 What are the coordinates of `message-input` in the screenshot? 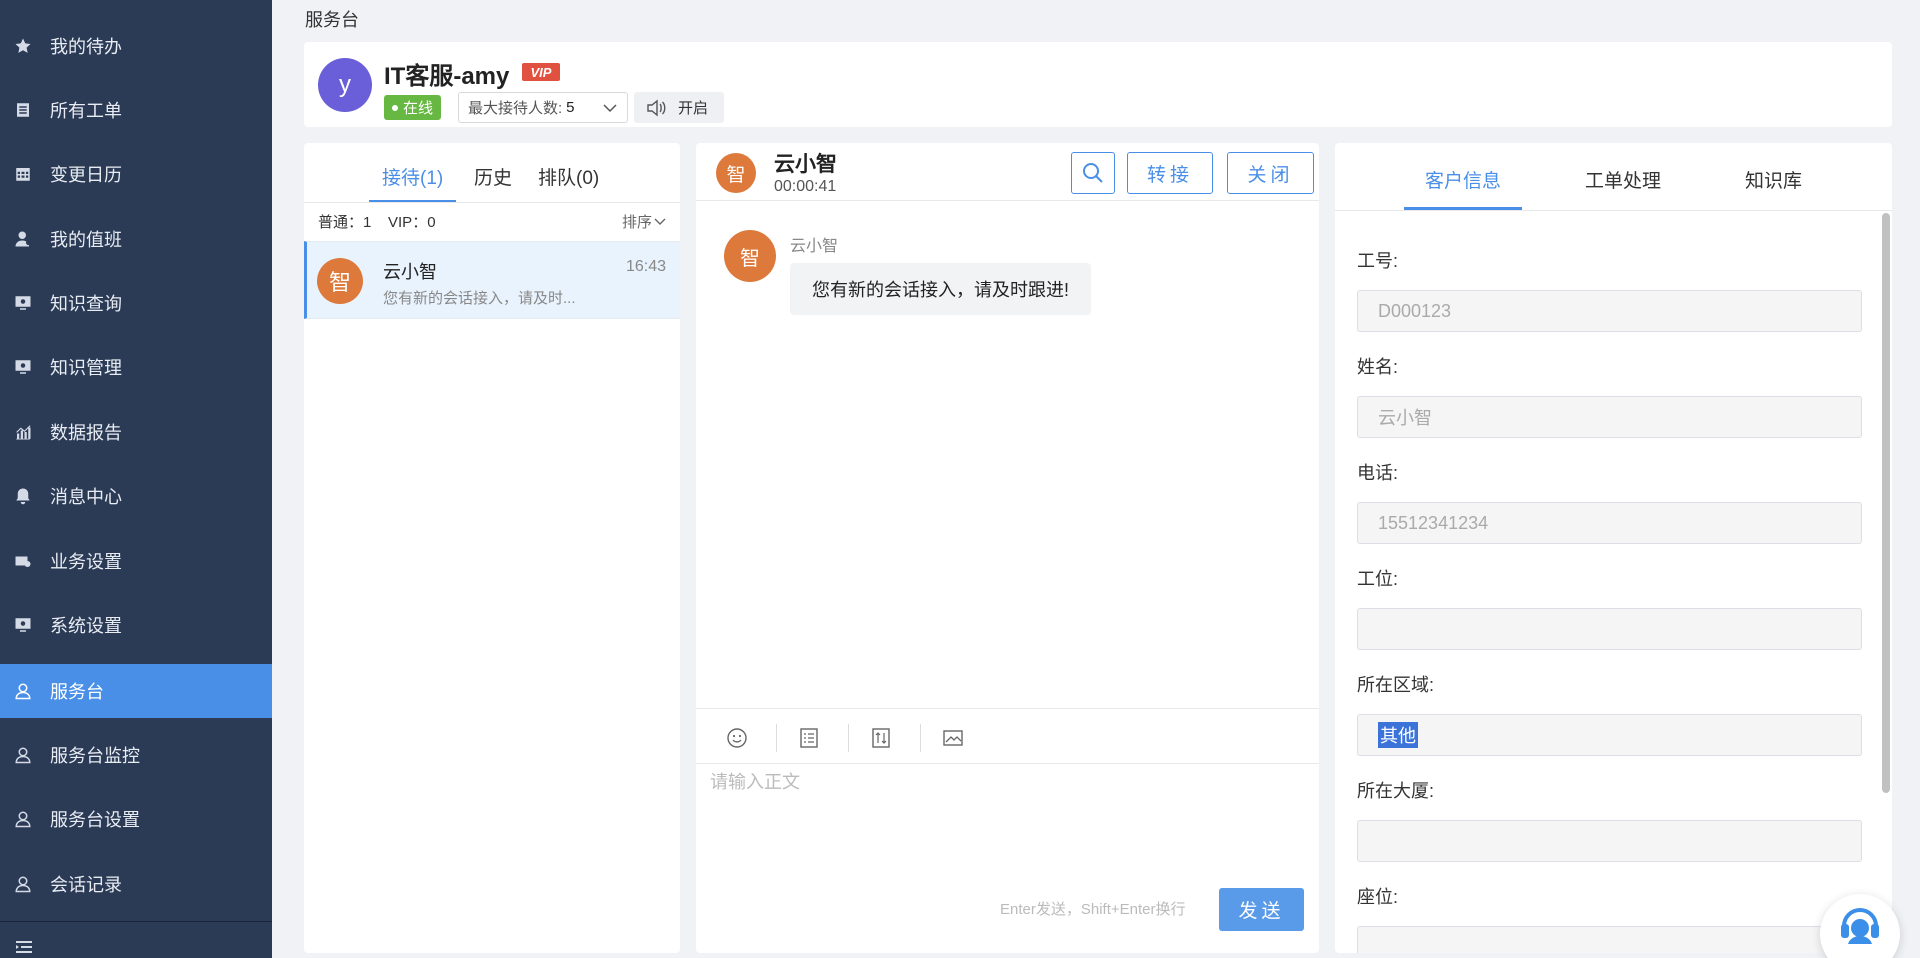 It's located at (1005, 828).